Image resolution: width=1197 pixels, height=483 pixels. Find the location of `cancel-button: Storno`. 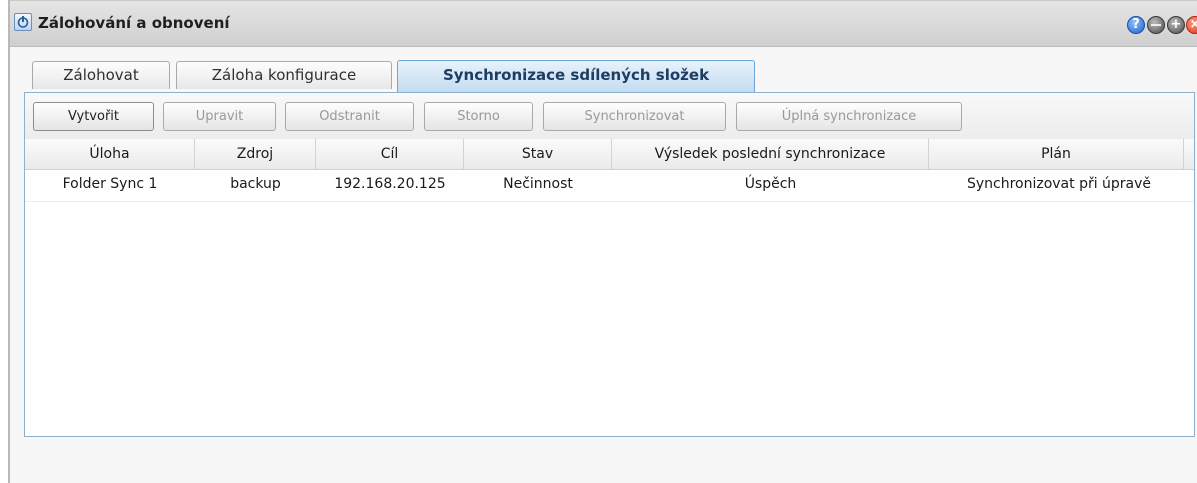

cancel-button: Storno is located at coordinates (478, 116).